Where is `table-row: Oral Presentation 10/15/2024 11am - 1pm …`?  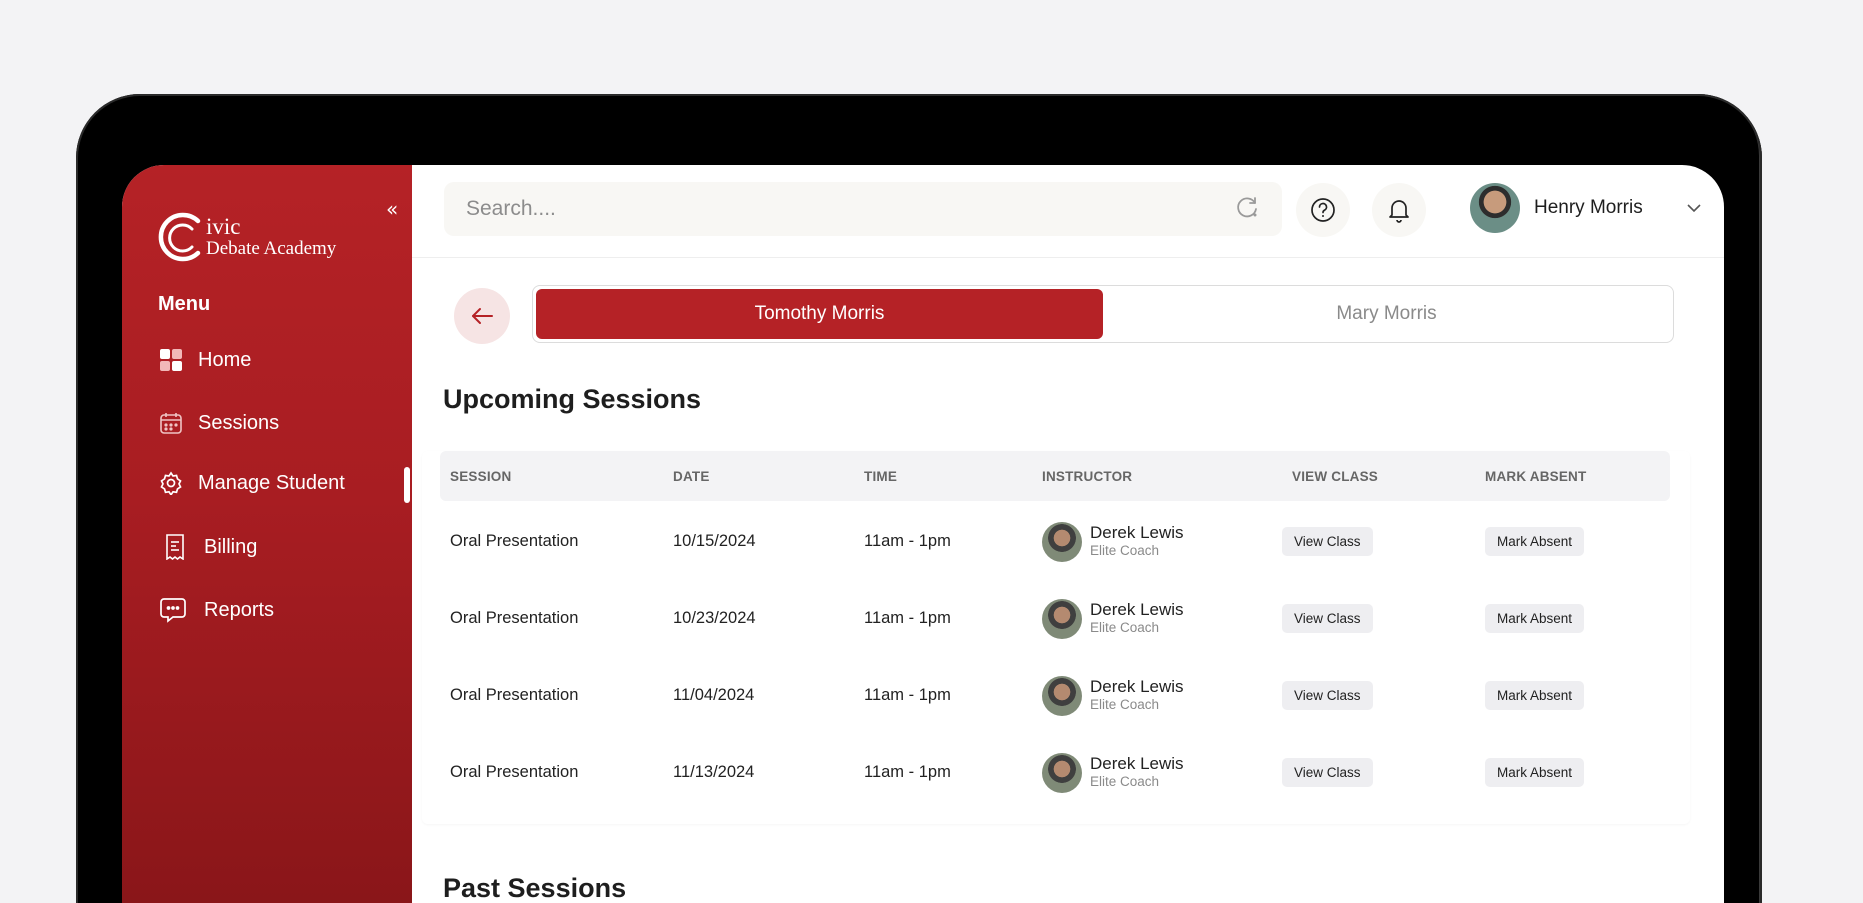 table-row: Oral Presentation 10/15/2024 11am - 1pm … is located at coordinates (1055, 541).